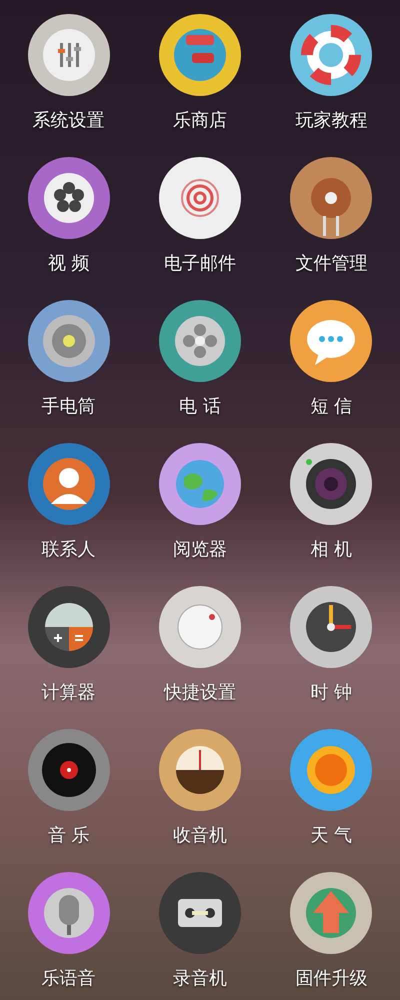 The image size is (400, 1000). What do you see at coordinates (331, 979) in the screenshot?
I see `app-label: 固件升级` at bounding box center [331, 979].